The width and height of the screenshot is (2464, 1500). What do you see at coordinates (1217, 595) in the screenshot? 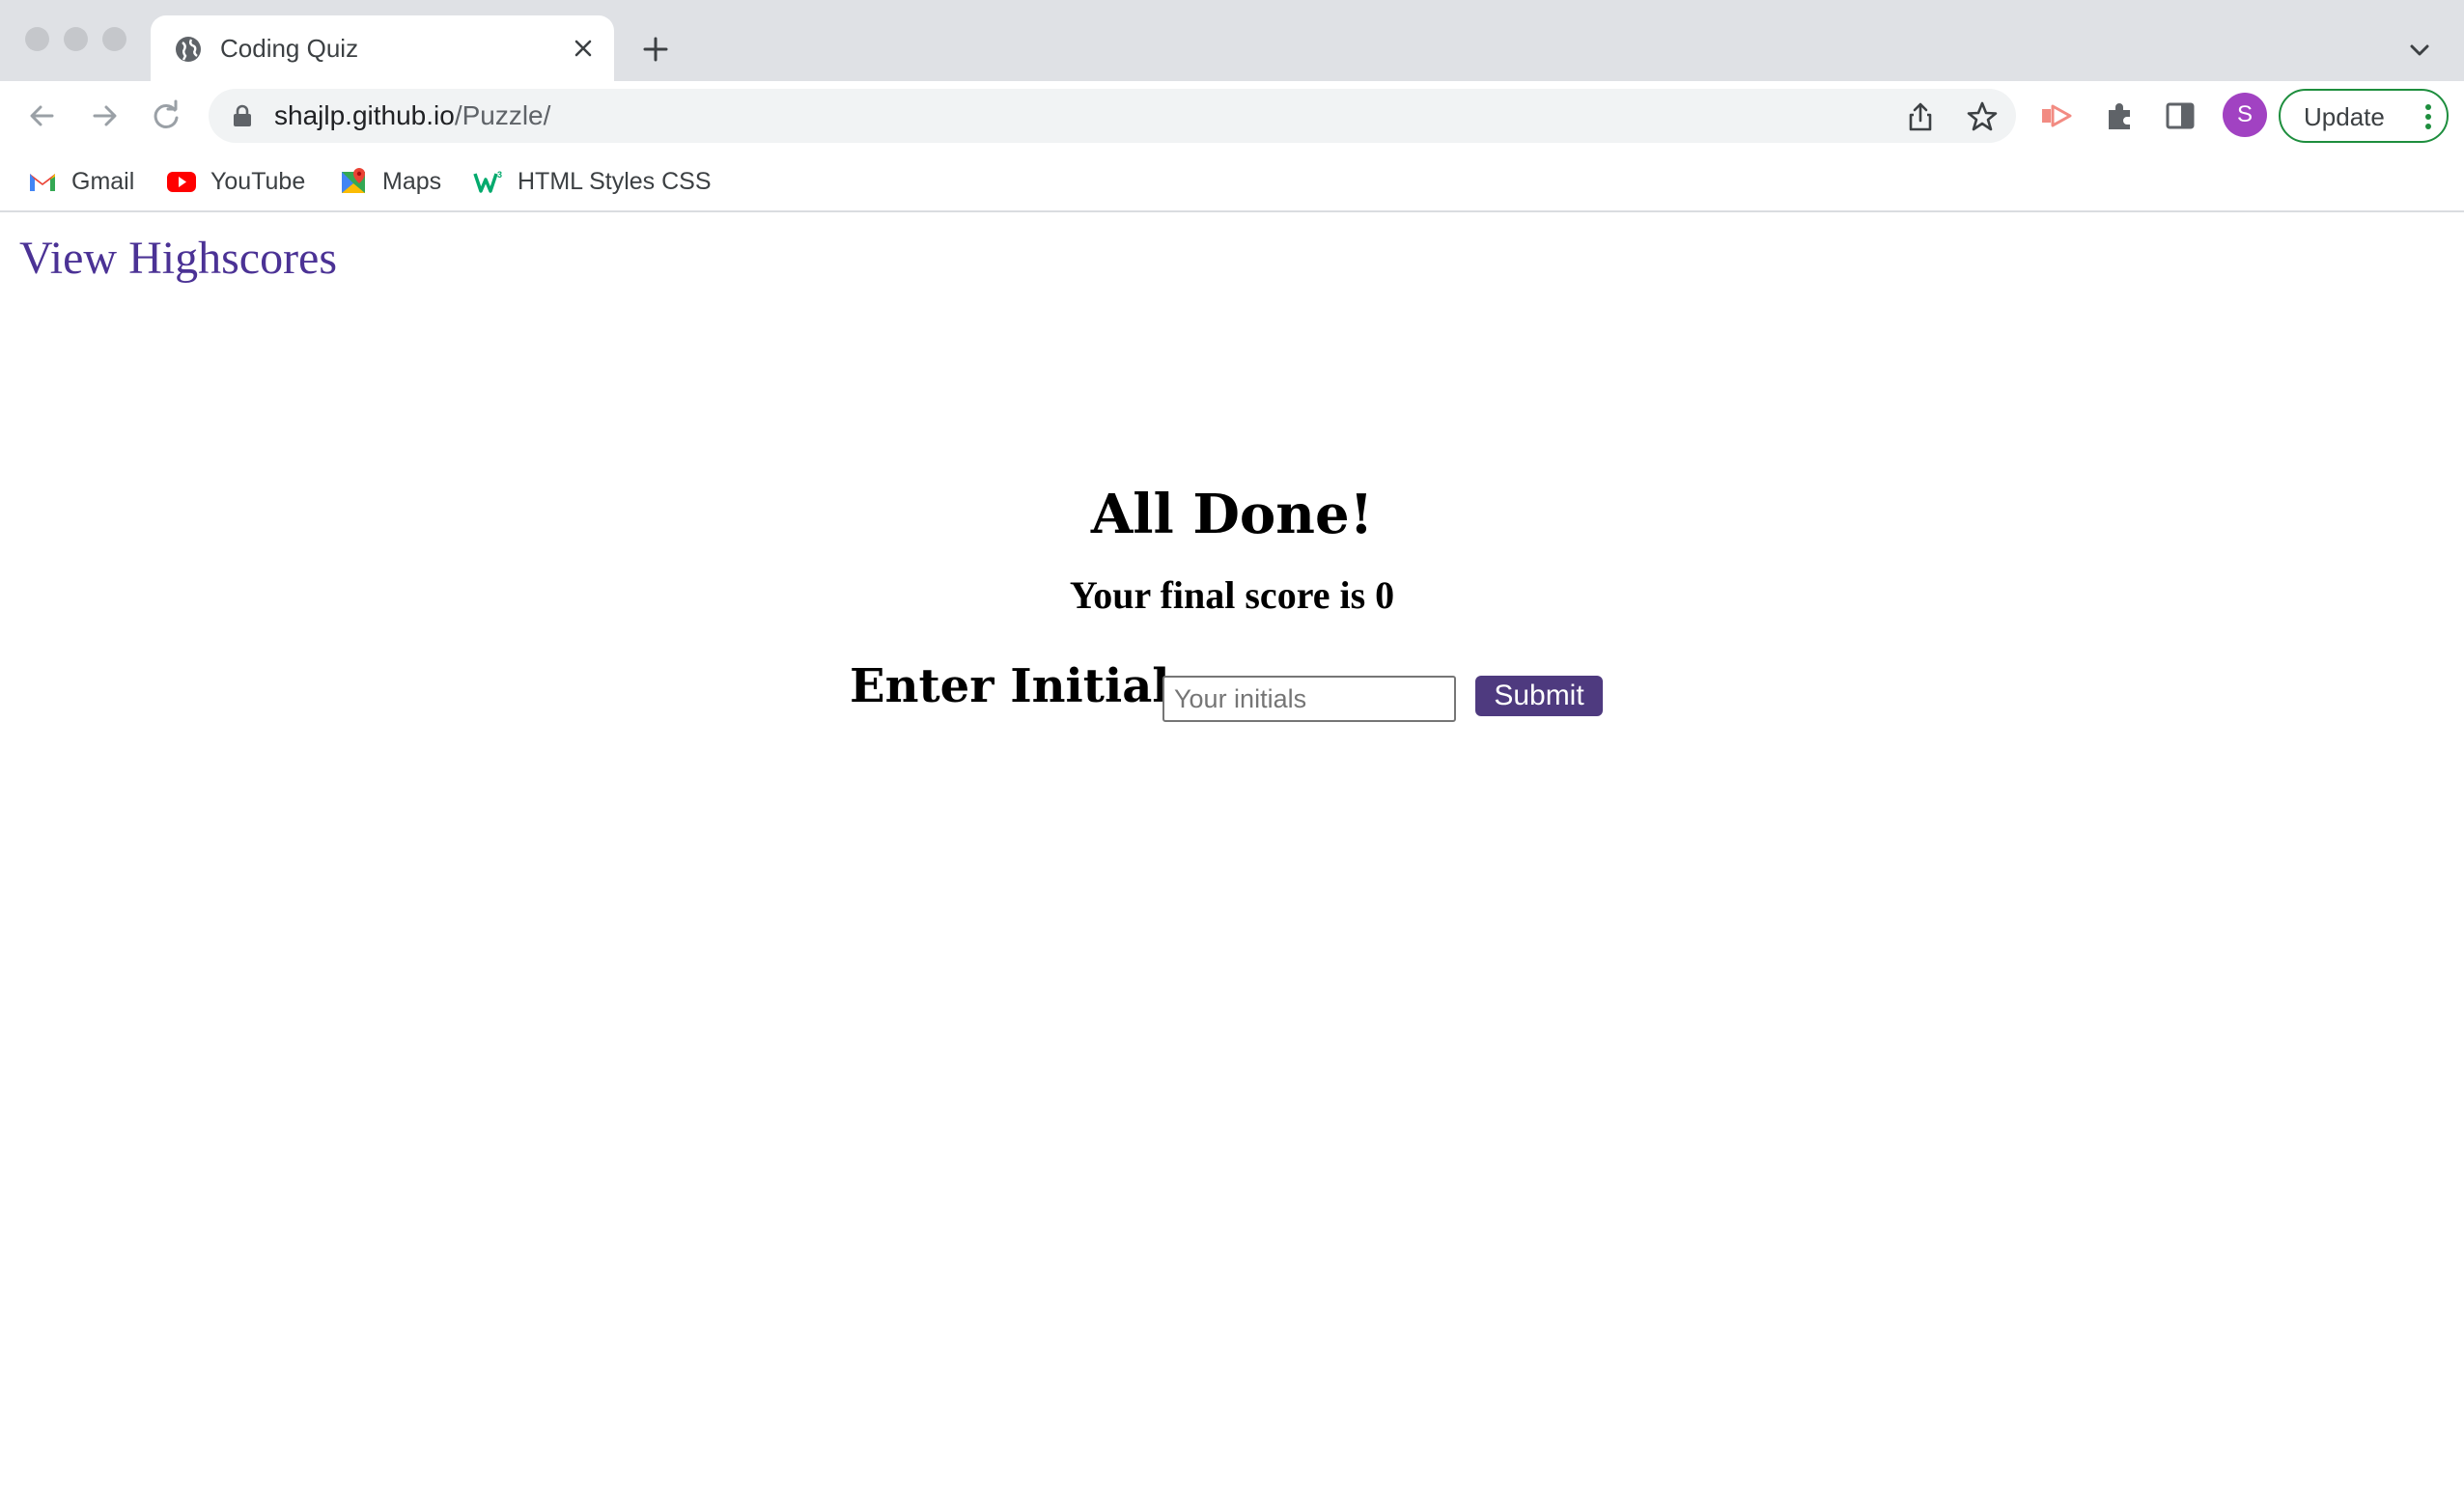
I see `final-score-label: Your final score is` at bounding box center [1217, 595].